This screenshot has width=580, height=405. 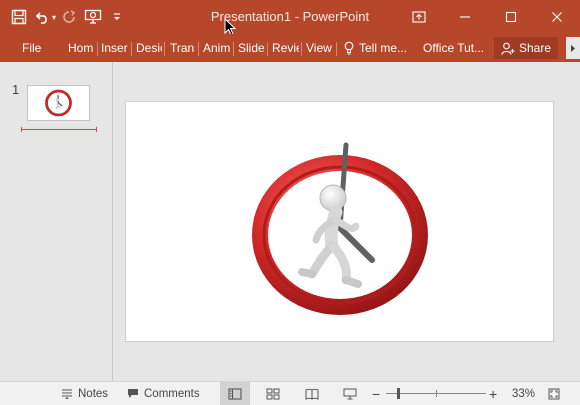 What do you see at coordinates (285, 48) in the screenshot?
I see `tab-review: Revie` at bounding box center [285, 48].